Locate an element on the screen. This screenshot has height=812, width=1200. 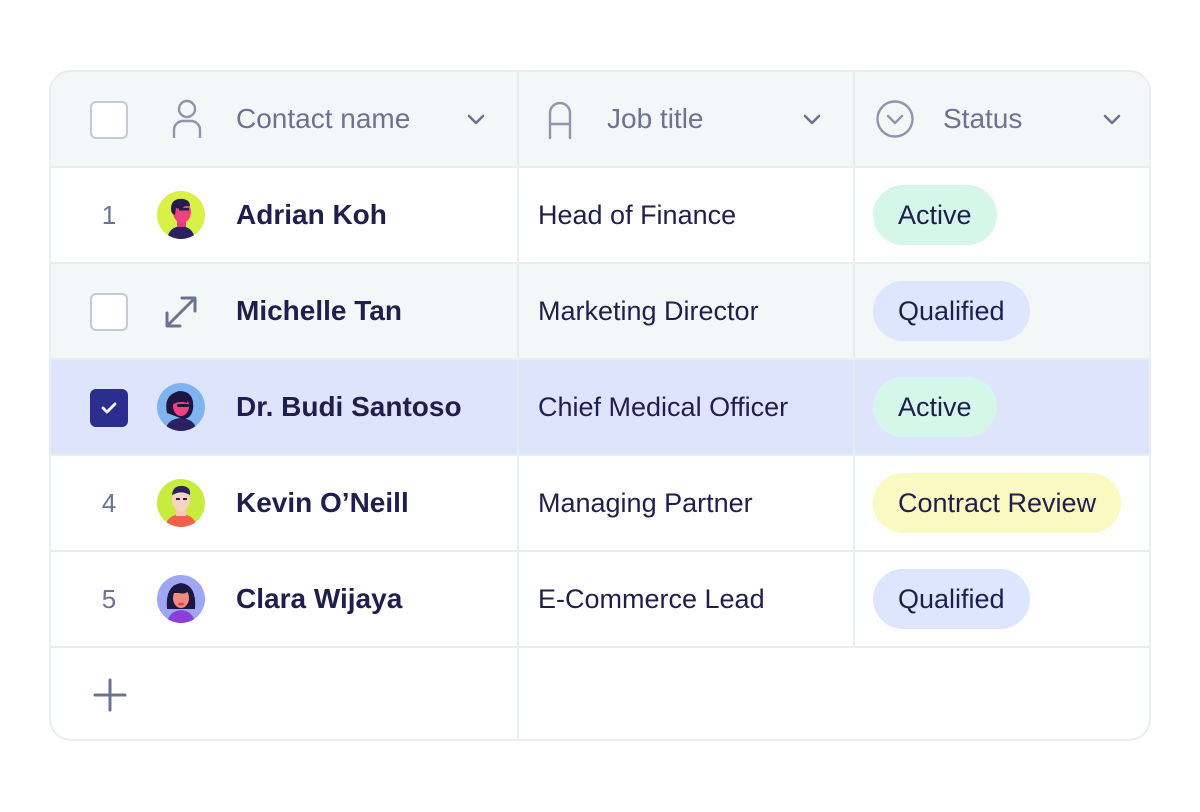
add-row is located at coordinates (600, 693).